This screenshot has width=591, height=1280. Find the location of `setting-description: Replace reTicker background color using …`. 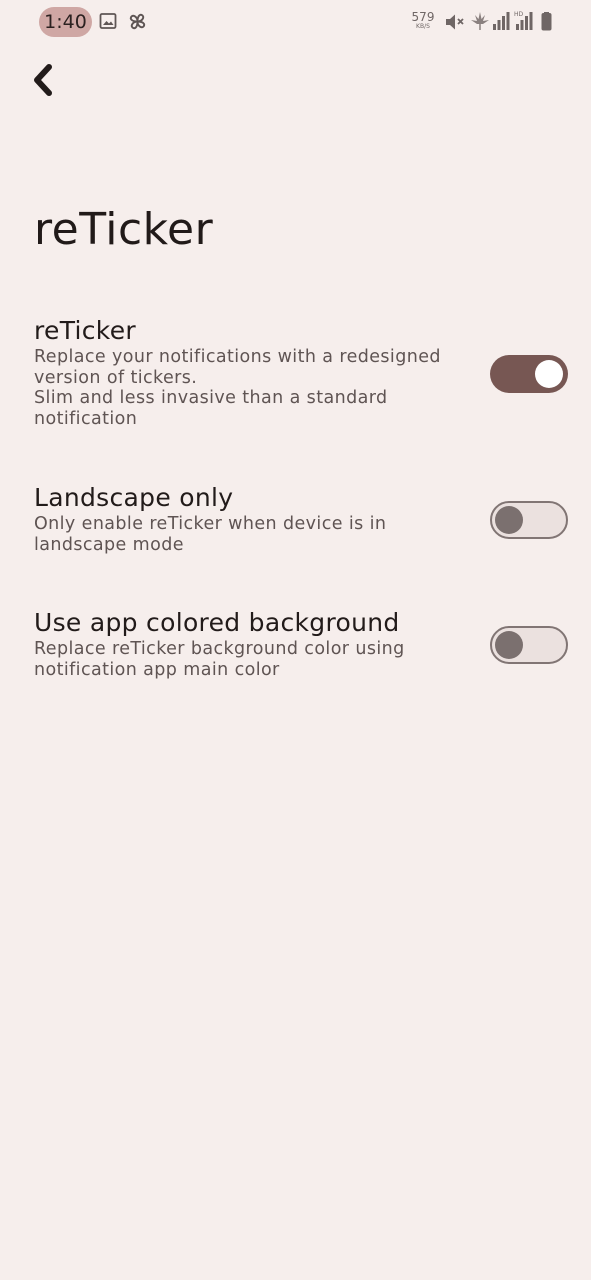

setting-description: Replace reTicker background color using … is located at coordinates (219, 659).